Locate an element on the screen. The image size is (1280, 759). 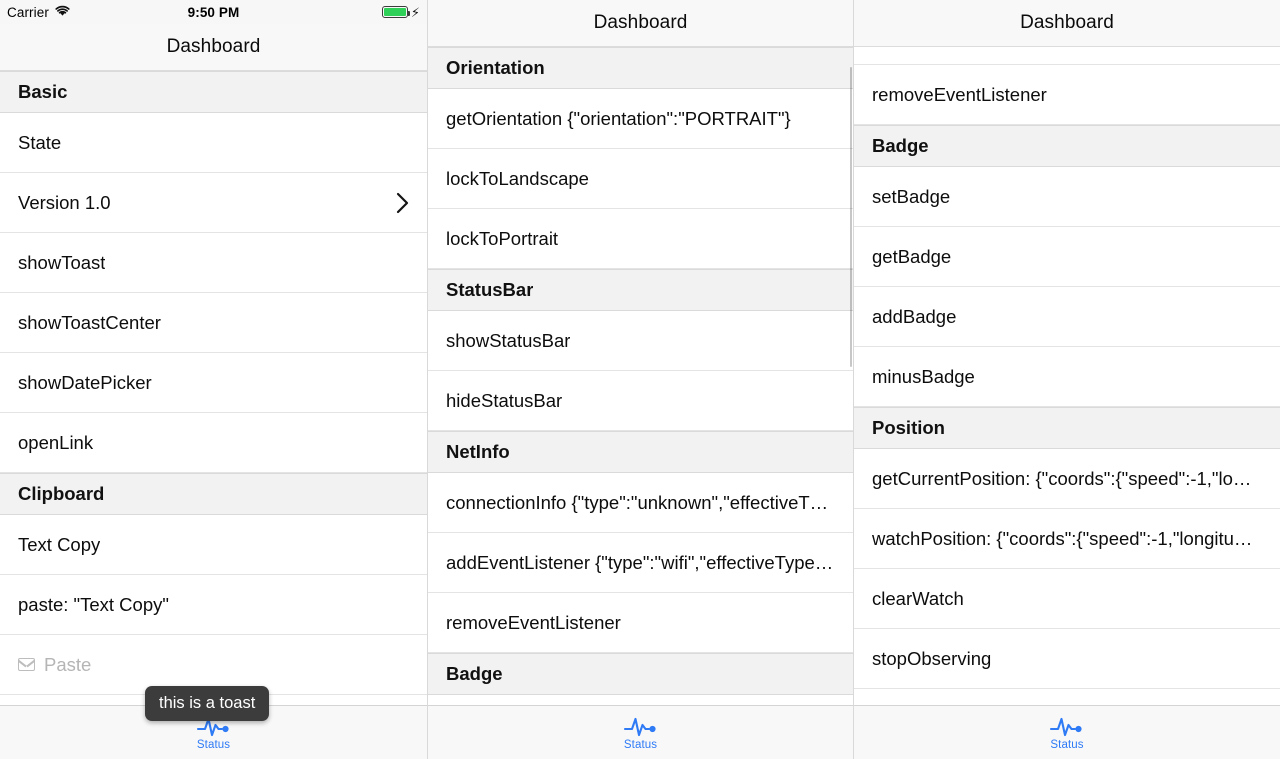
section-title: Position is located at coordinates (908, 427).